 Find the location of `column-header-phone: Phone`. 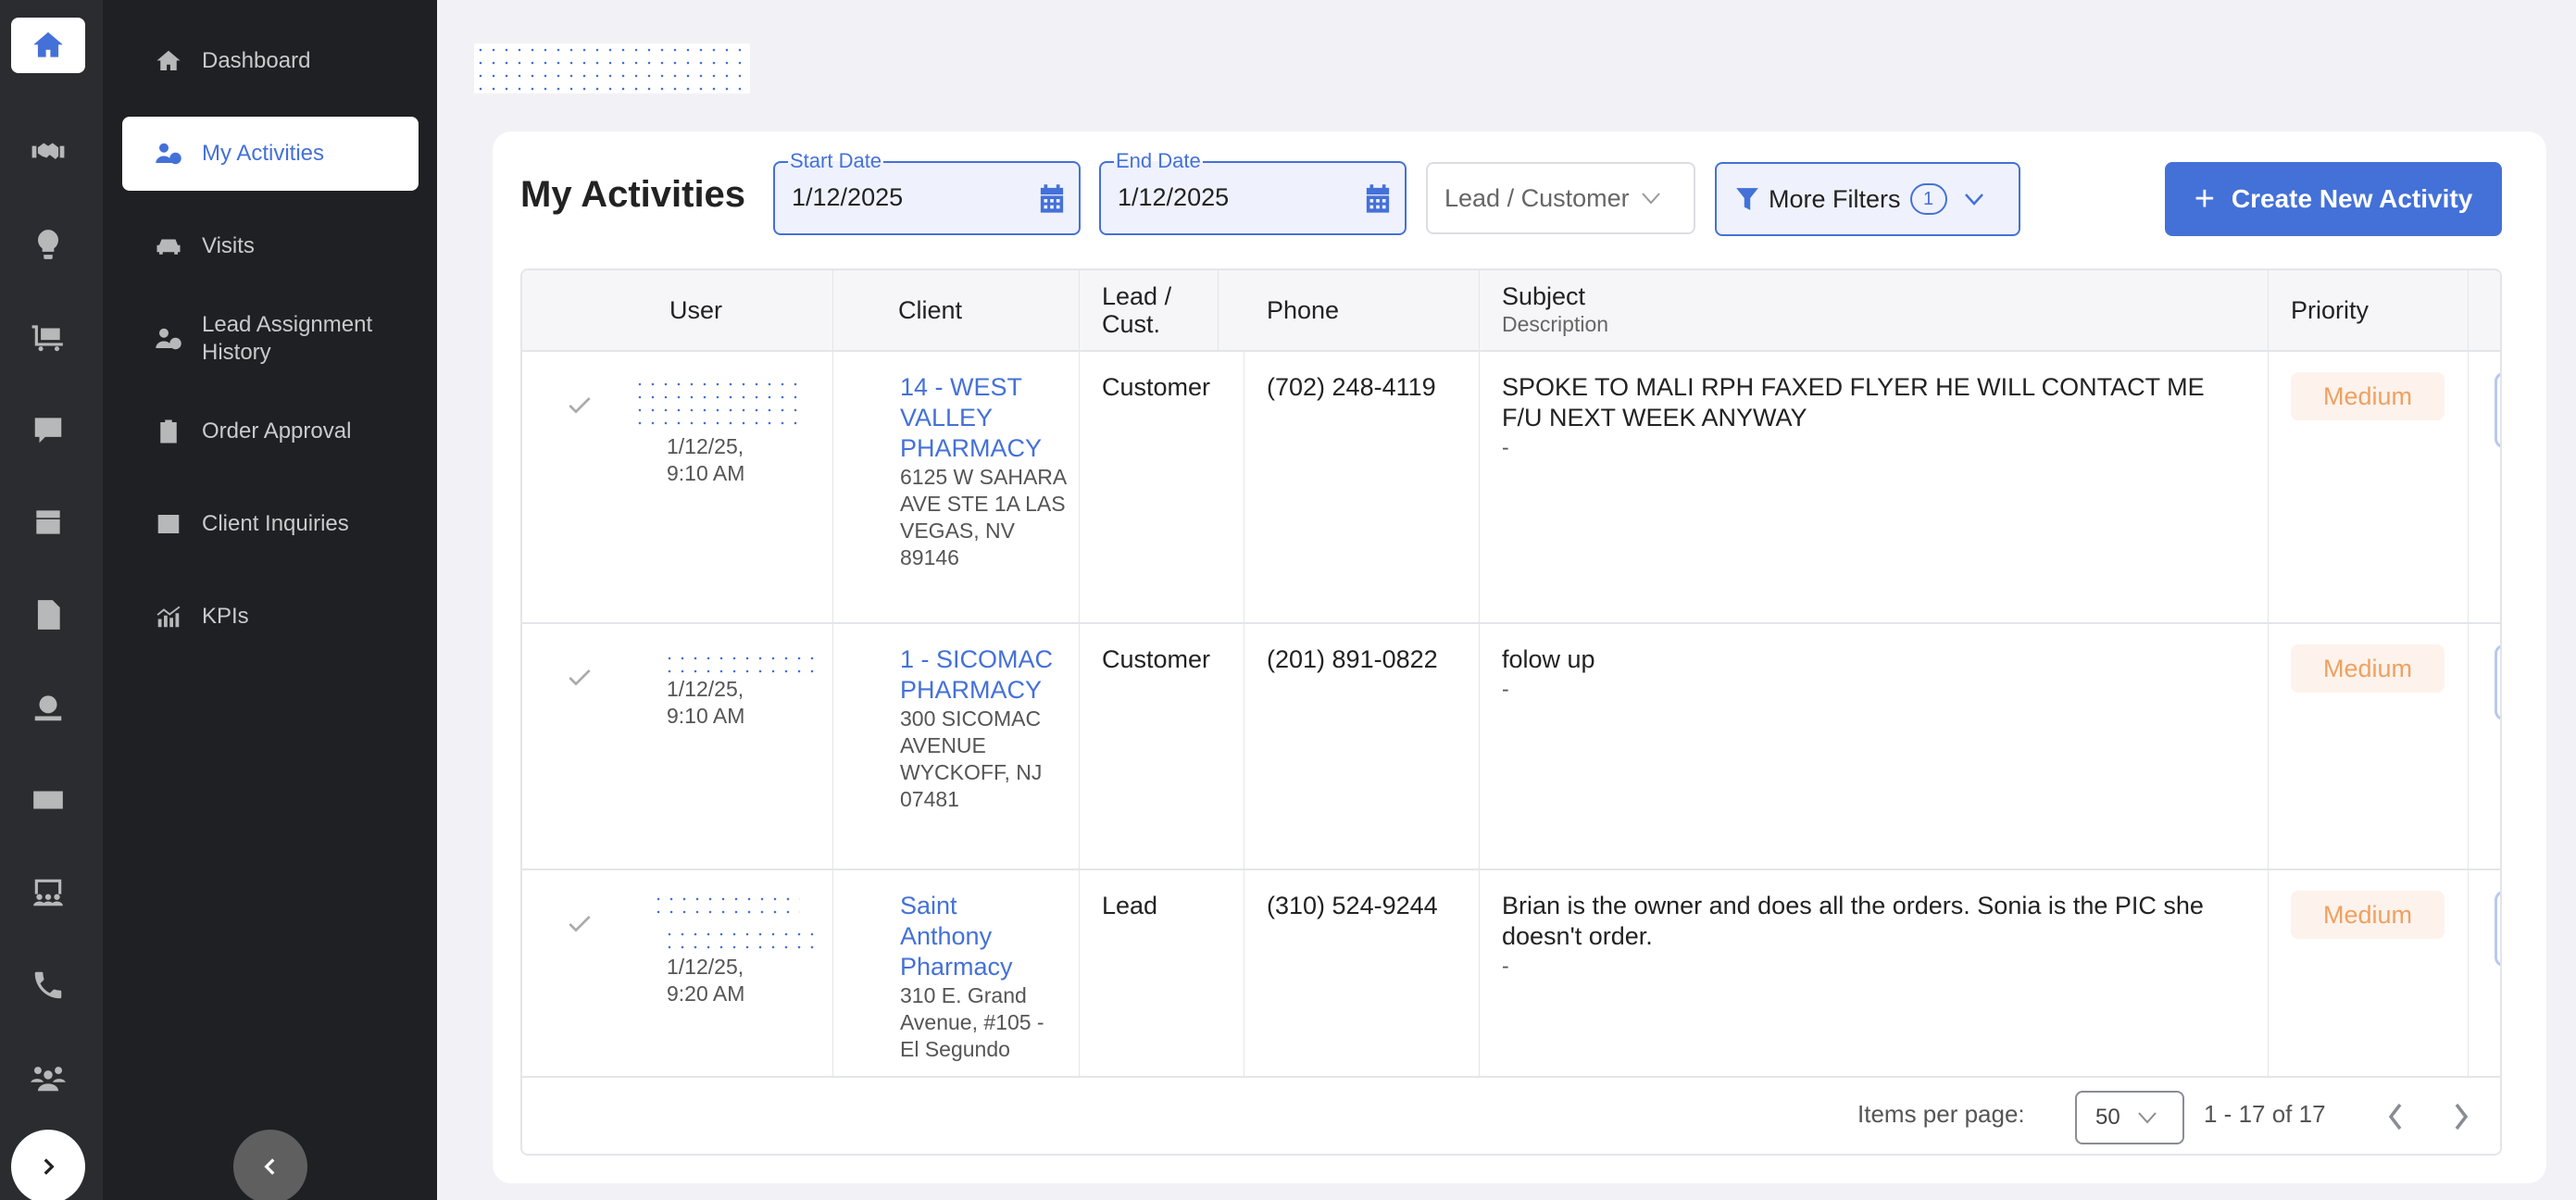

column-header-phone: Phone is located at coordinates (1362, 310).